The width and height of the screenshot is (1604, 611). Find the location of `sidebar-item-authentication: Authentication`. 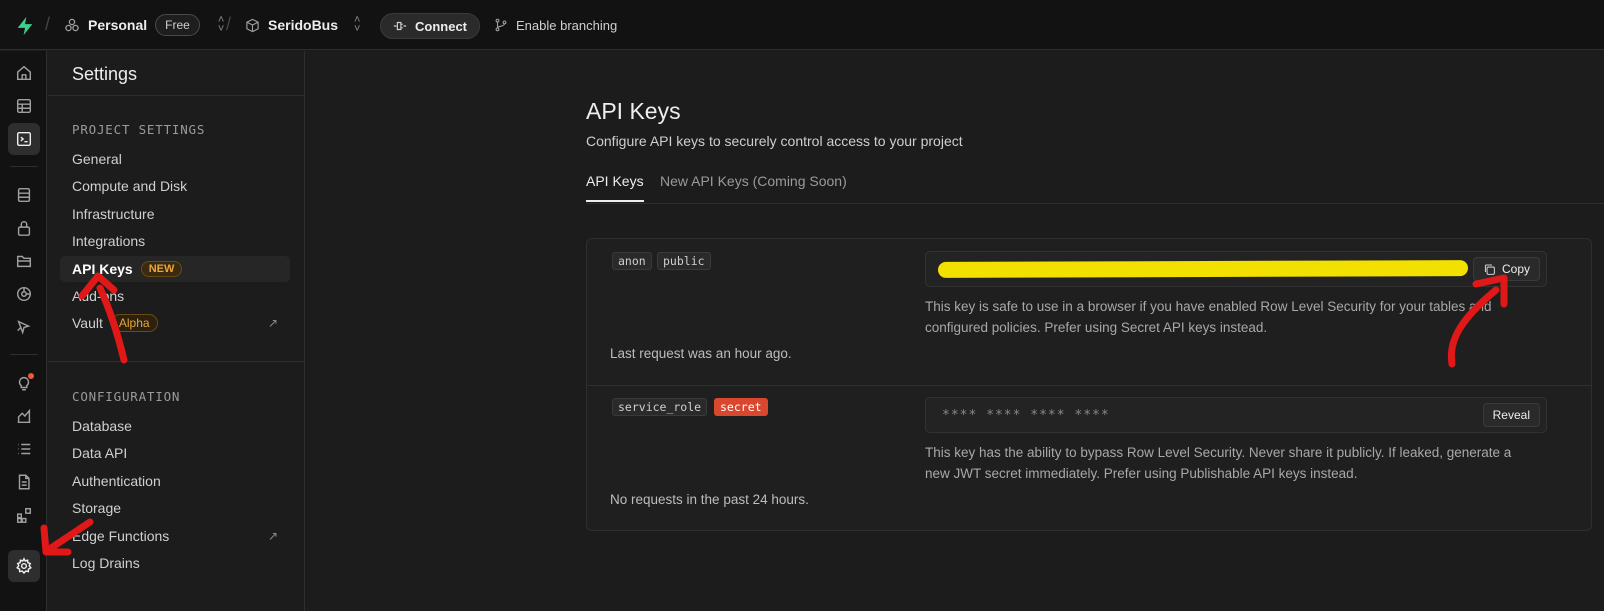

sidebar-item-authentication: Authentication is located at coordinates (175, 481).